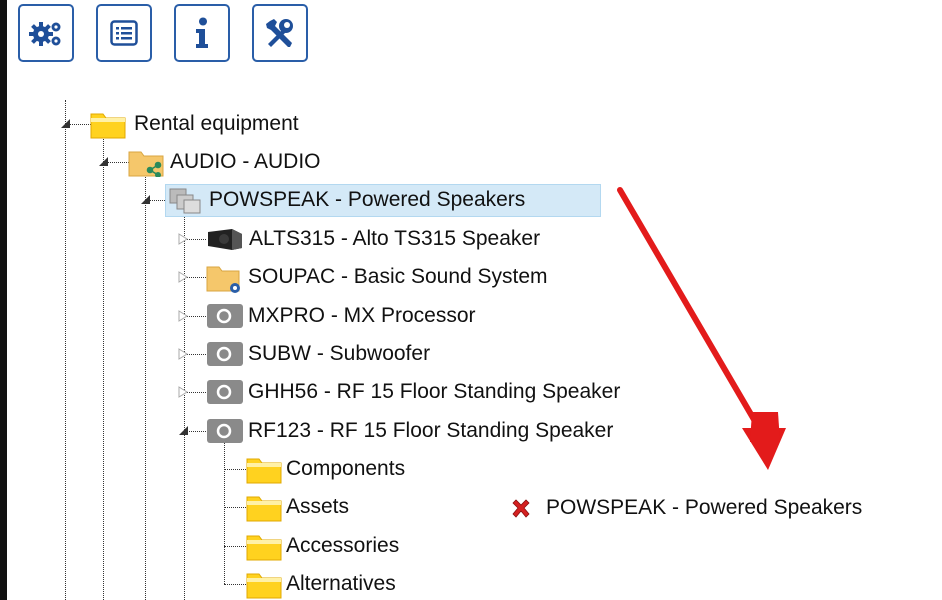  What do you see at coordinates (224, 513) in the screenshot?
I see `tree-line-rf123` at bounding box center [224, 513].